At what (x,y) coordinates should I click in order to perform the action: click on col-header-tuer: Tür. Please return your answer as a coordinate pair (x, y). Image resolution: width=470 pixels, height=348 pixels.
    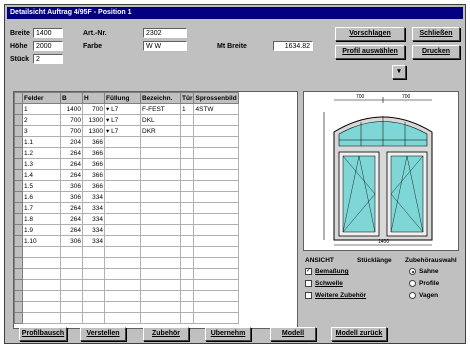
    Looking at the image, I should click on (187, 98).